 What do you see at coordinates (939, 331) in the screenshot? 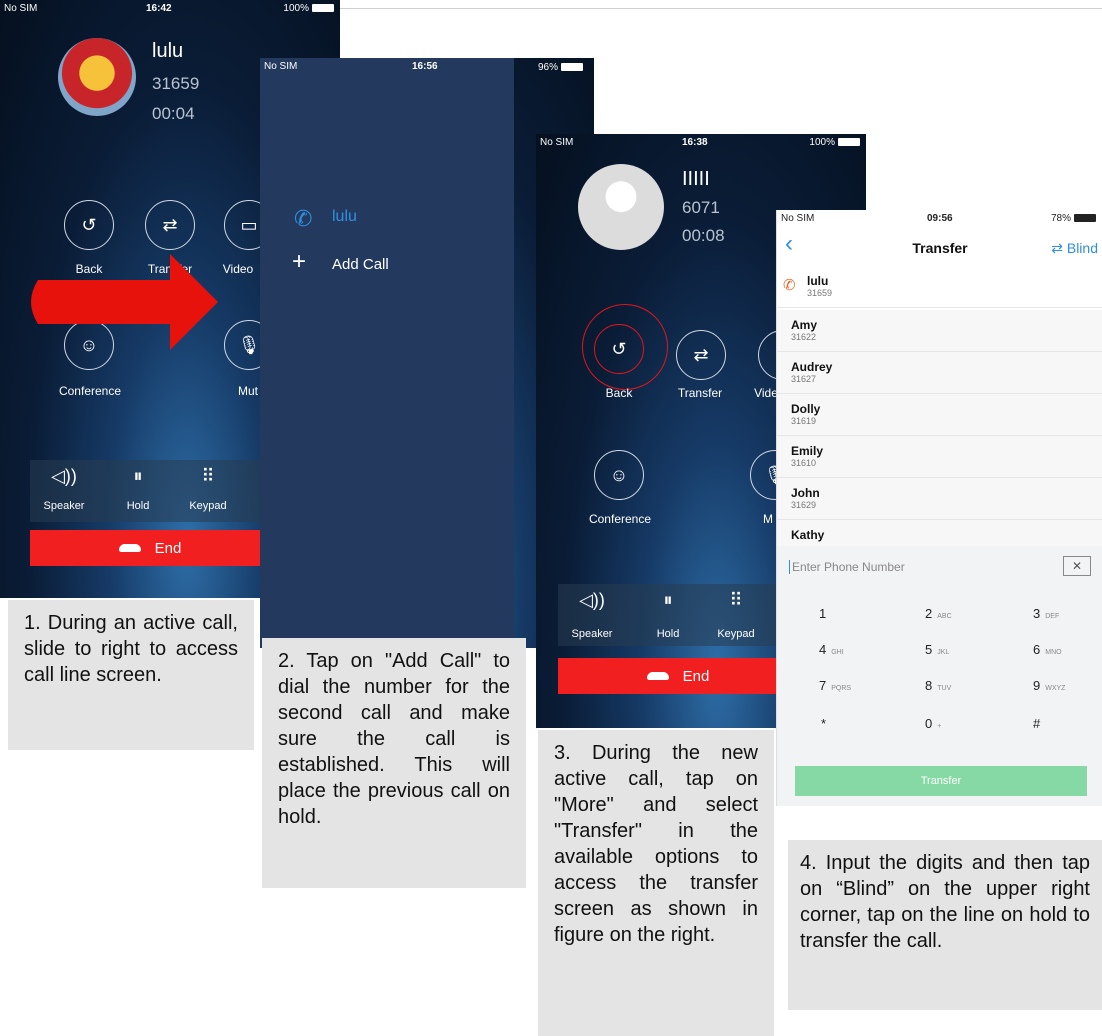
I see `contact-row: Amy 31622` at bounding box center [939, 331].